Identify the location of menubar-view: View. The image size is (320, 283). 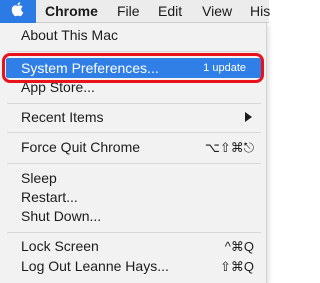
(217, 11).